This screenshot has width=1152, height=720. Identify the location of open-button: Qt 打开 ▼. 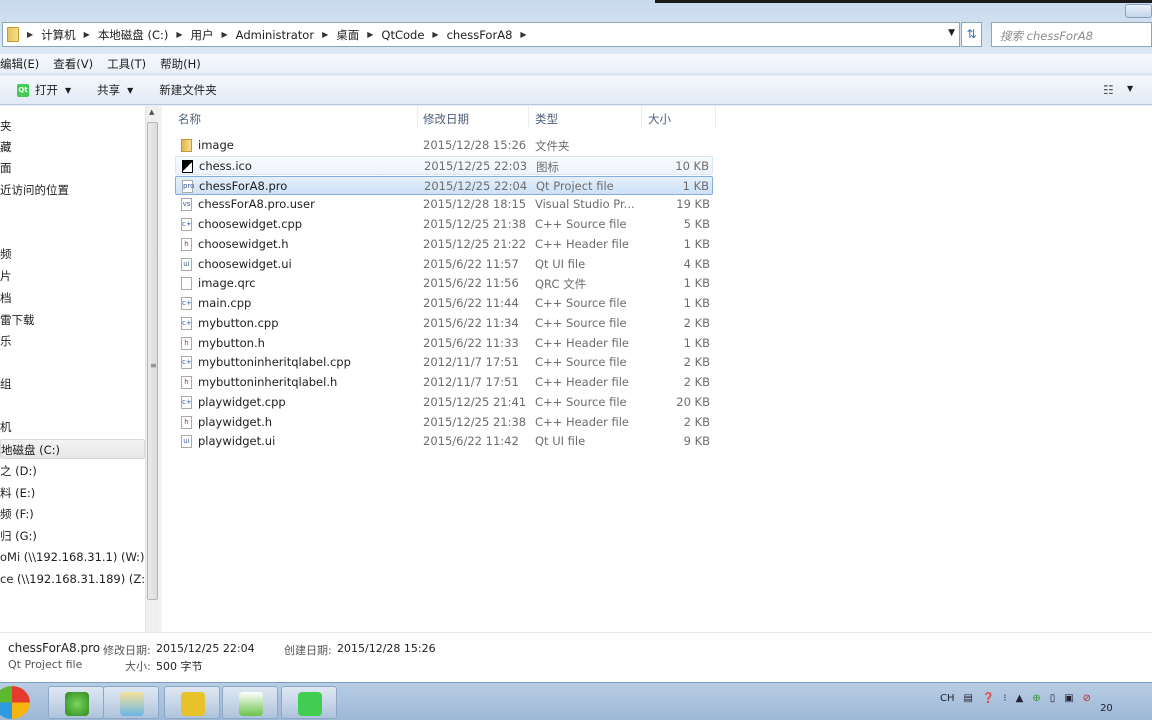
(44, 90).